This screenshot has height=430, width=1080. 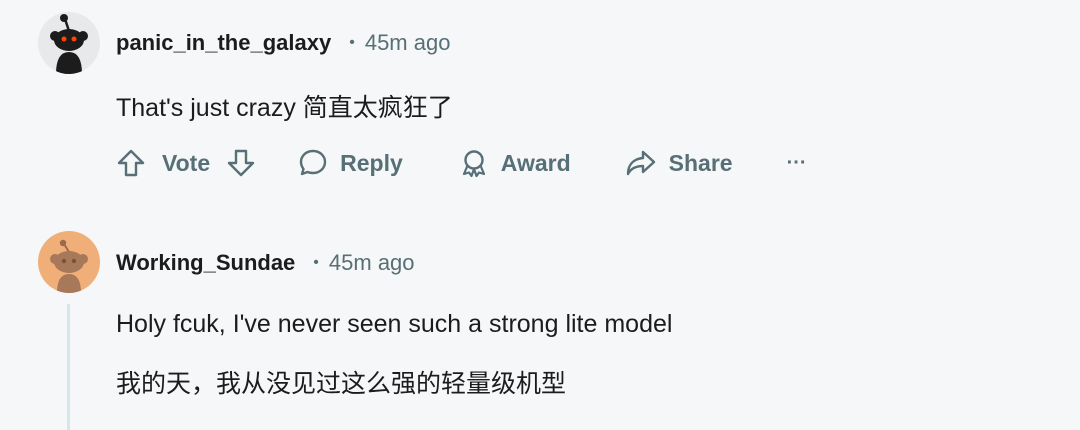 I want to click on comment-meta: Working_Sundae • 45m ago, so click(x=265, y=263).